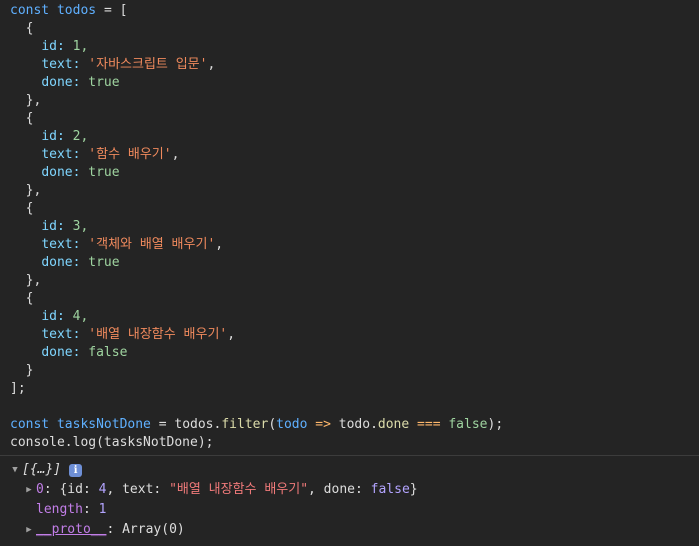 Image resolution: width=699 pixels, height=546 pixels. Describe the element at coordinates (102, 489) in the screenshot. I see `entry-id-value: 4` at that location.